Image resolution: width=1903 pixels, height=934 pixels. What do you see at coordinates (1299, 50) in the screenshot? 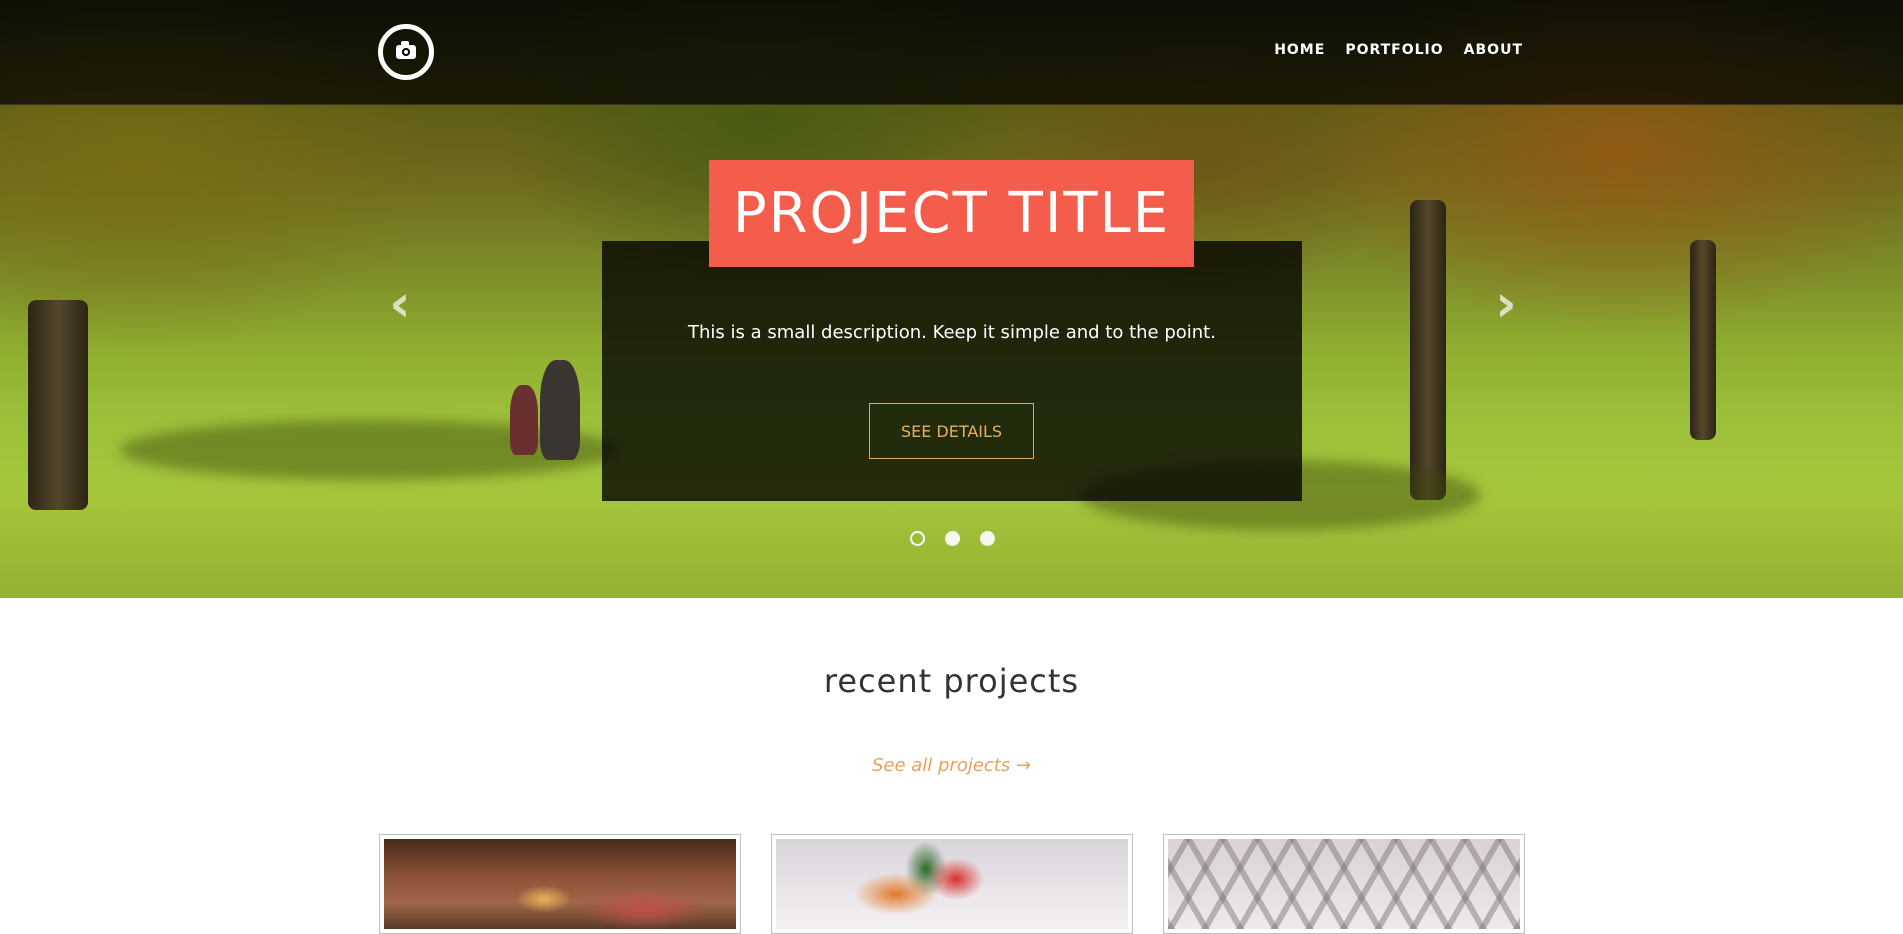
I see `nav-home: HOME` at bounding box center [1299, 50].